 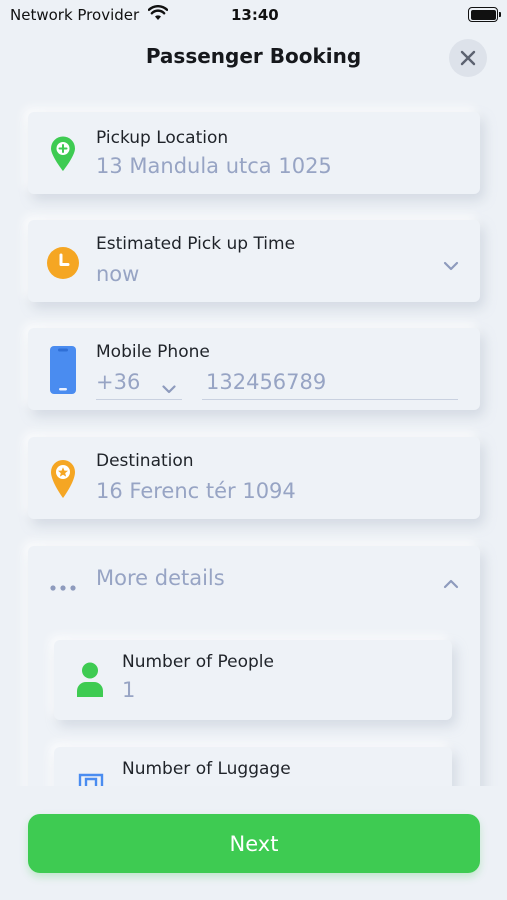 What do you see at coordinates (451, 583) in the screenshot?
I see `chevron-up-icon` at bounding box center [451, 583].